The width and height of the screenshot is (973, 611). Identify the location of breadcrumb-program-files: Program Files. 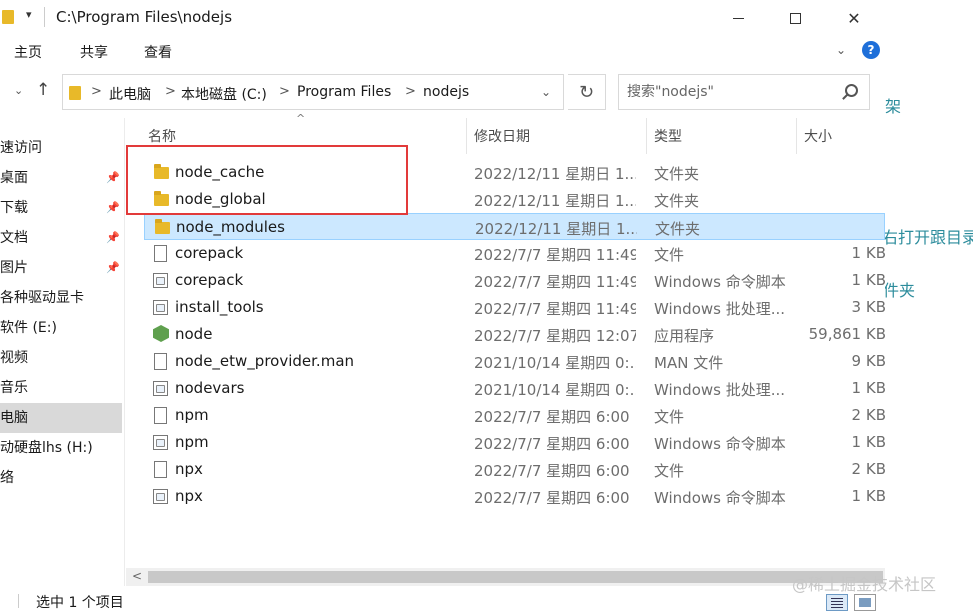
(344, 92).